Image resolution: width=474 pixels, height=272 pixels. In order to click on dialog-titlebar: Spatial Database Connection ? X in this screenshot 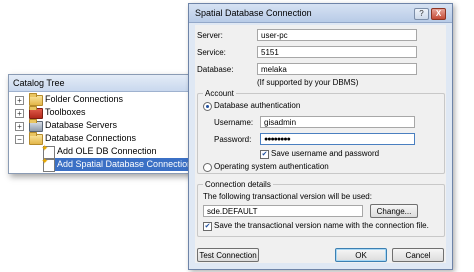, I will do `click(320, 13)`.